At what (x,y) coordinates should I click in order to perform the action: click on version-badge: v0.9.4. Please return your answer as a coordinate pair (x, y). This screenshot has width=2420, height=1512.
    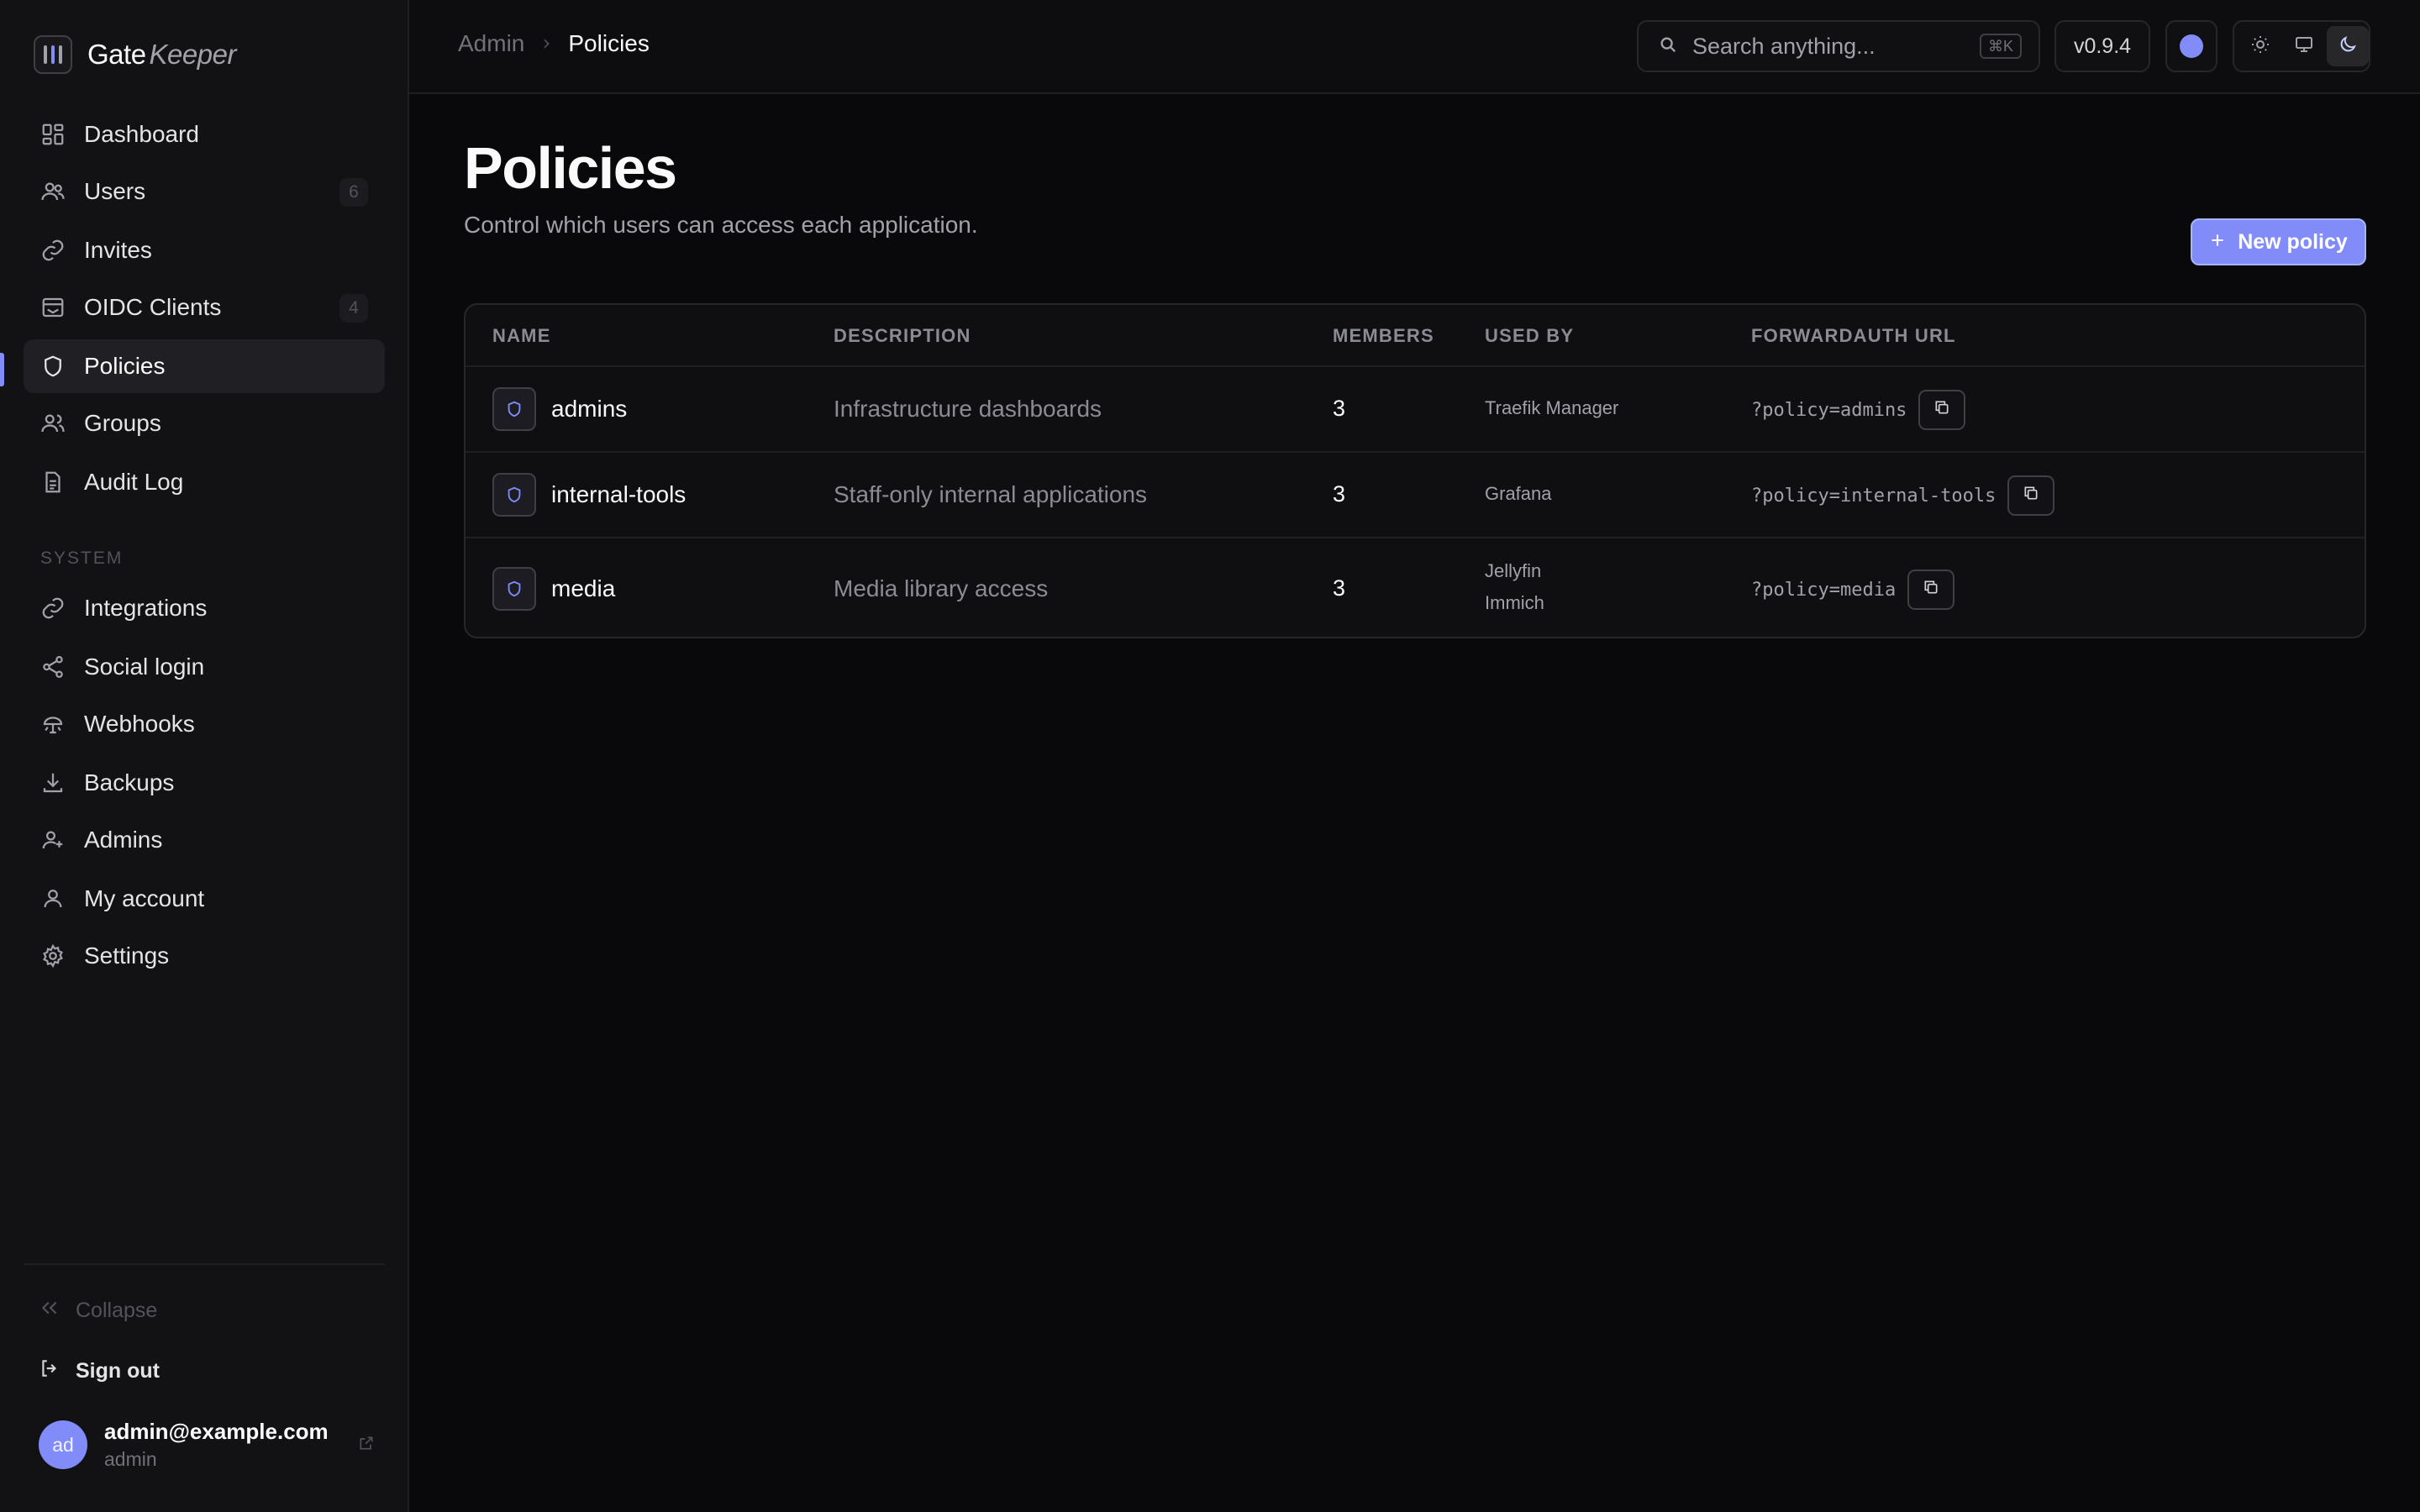
    Looking at the image, I should click on (2102, 46).